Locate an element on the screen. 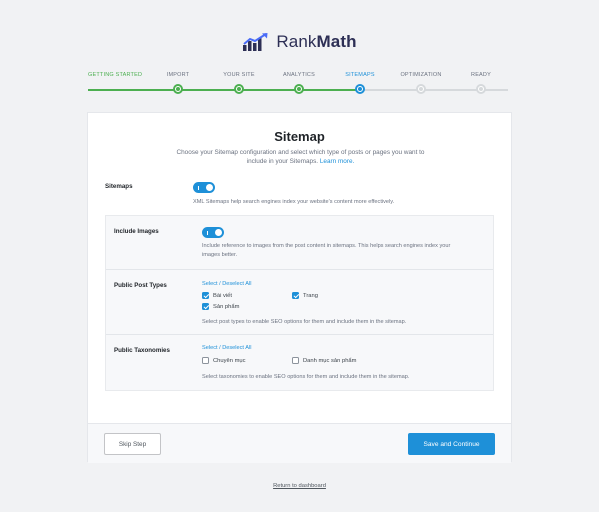 The width and height of the screenshot is (599, 512). skip-step-button: Skip Step is located at coordinates (132, 444).